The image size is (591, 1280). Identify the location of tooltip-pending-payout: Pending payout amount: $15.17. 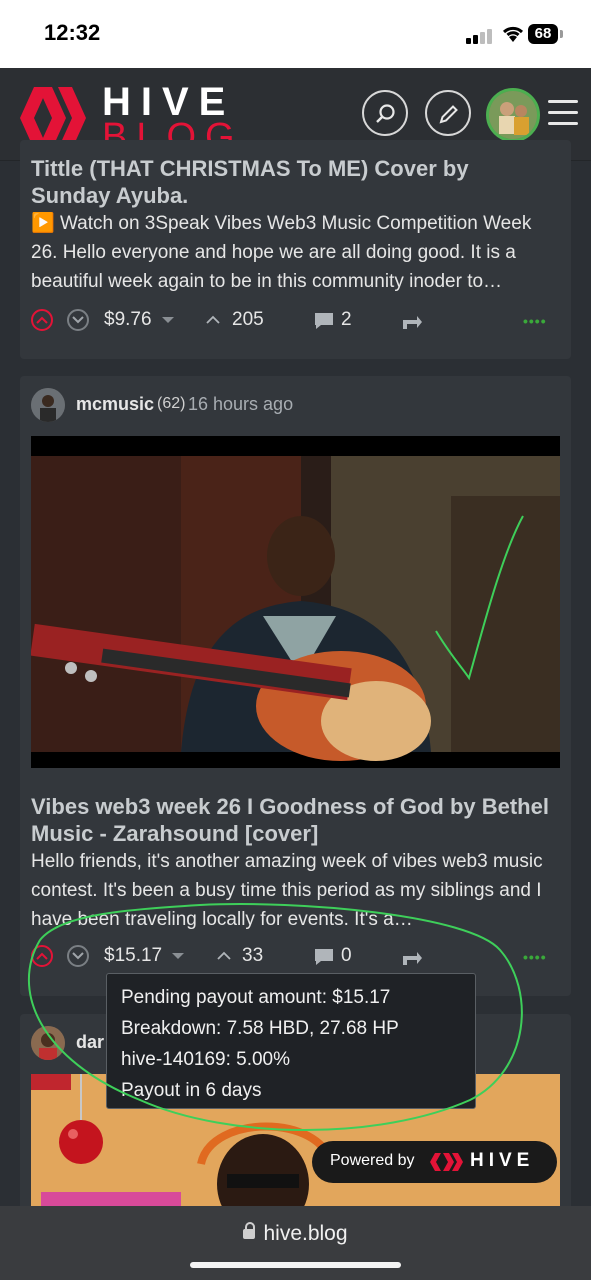
(256, 997).